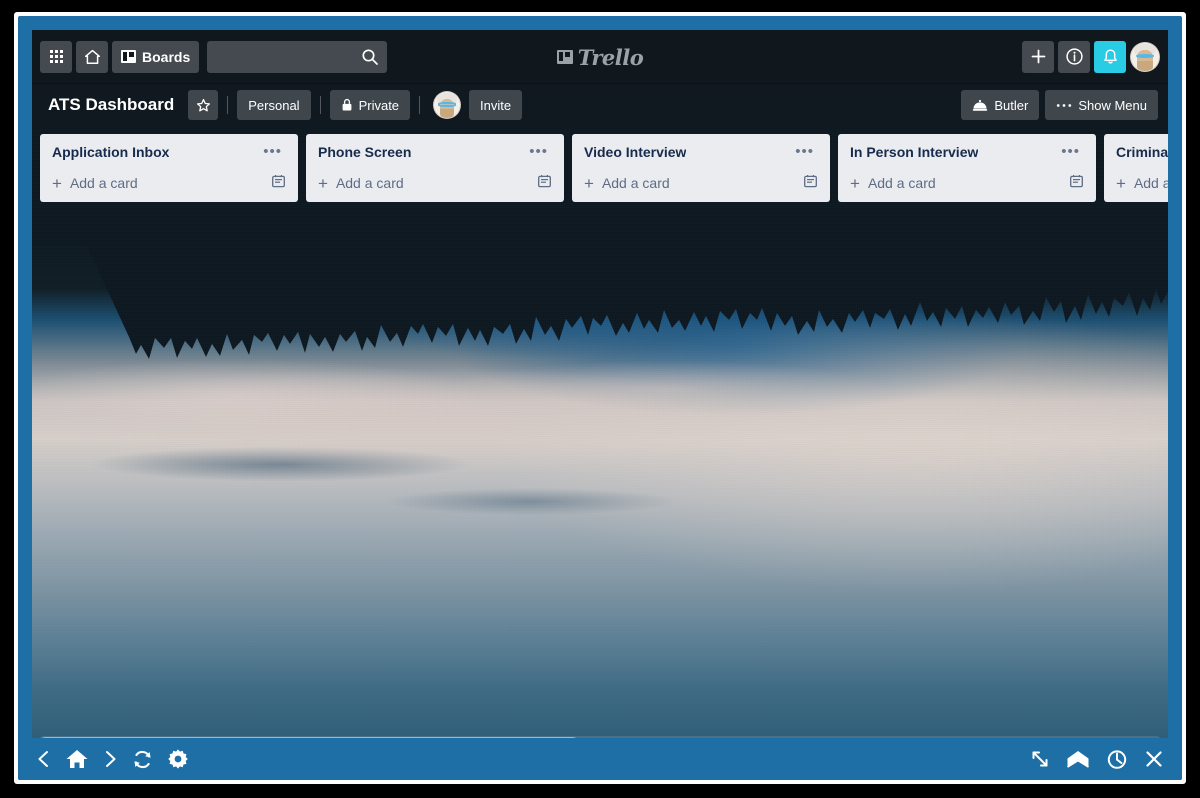 This screenshot has width=1200, height=798. I want to click on back-button, so click(43, 759).